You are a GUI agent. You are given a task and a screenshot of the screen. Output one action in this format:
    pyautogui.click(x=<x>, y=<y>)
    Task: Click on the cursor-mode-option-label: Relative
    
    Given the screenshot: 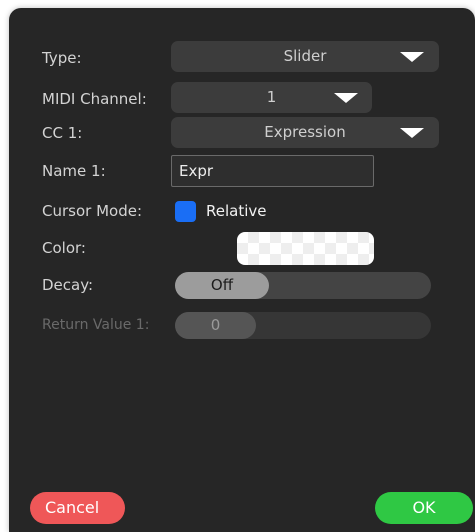 What is the action you would take?
    pyautogui.click(x=236, y=211)
    